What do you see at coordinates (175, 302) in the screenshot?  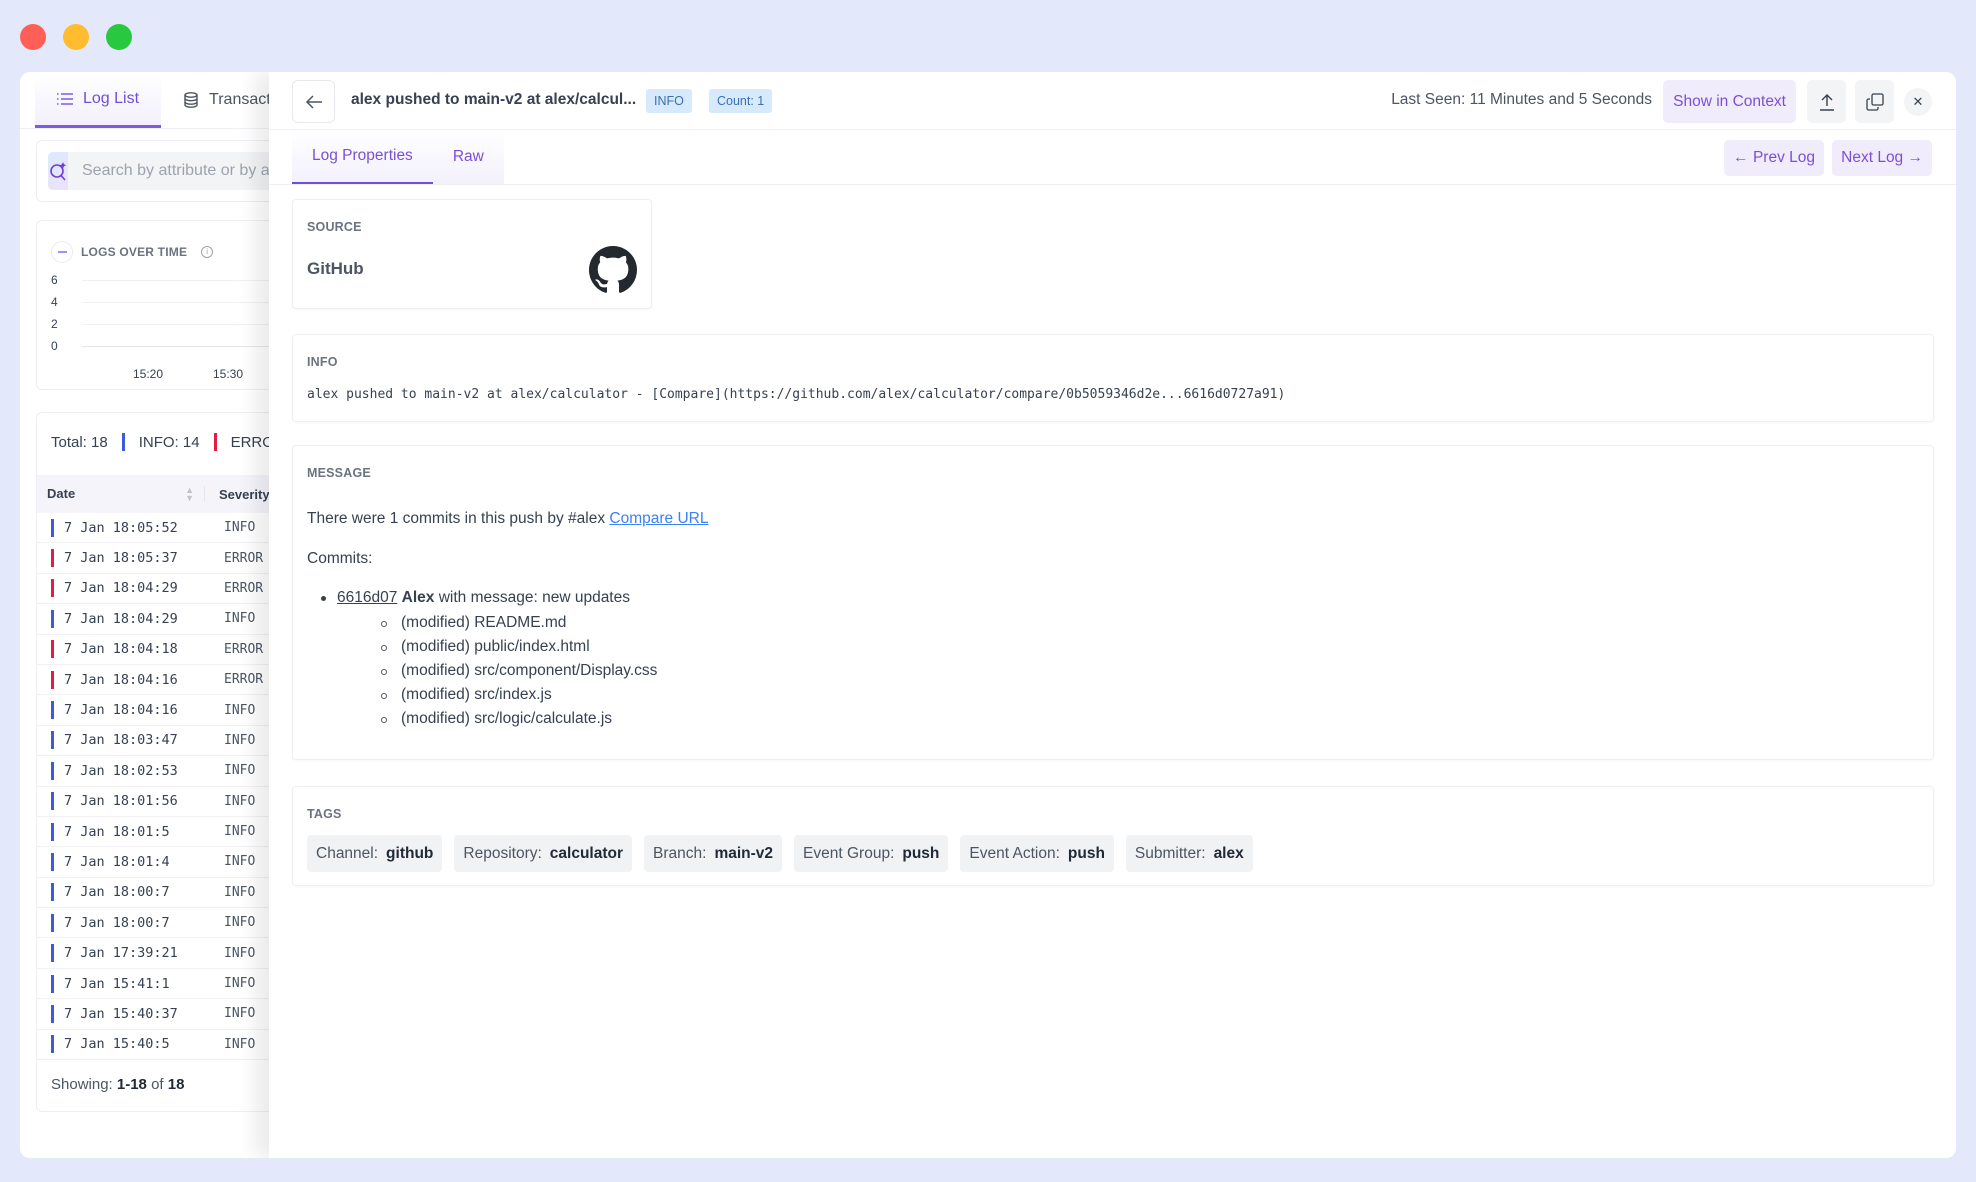 I see `gridline` at bounding box center [175, 302].